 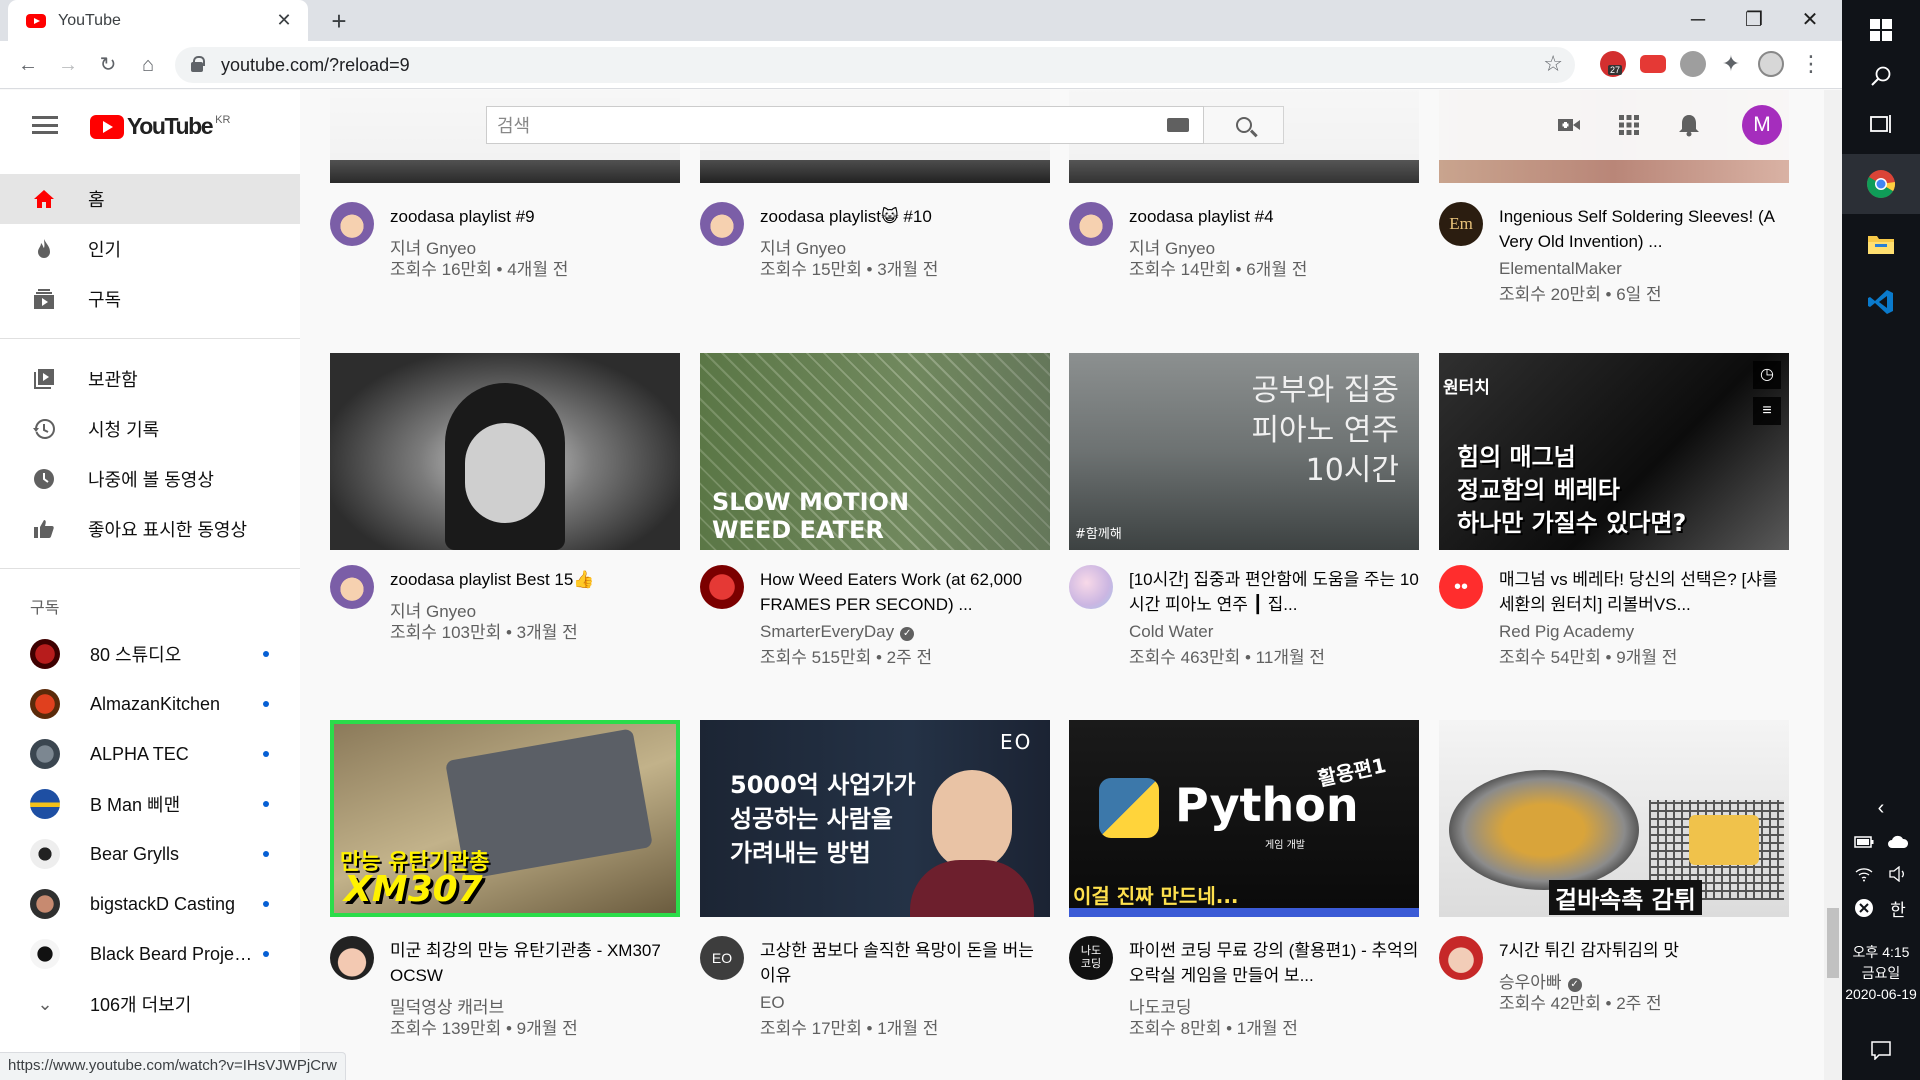 I want to click on video-title: zoodasa playlist Best 15👍, so click(x=535, y=579).